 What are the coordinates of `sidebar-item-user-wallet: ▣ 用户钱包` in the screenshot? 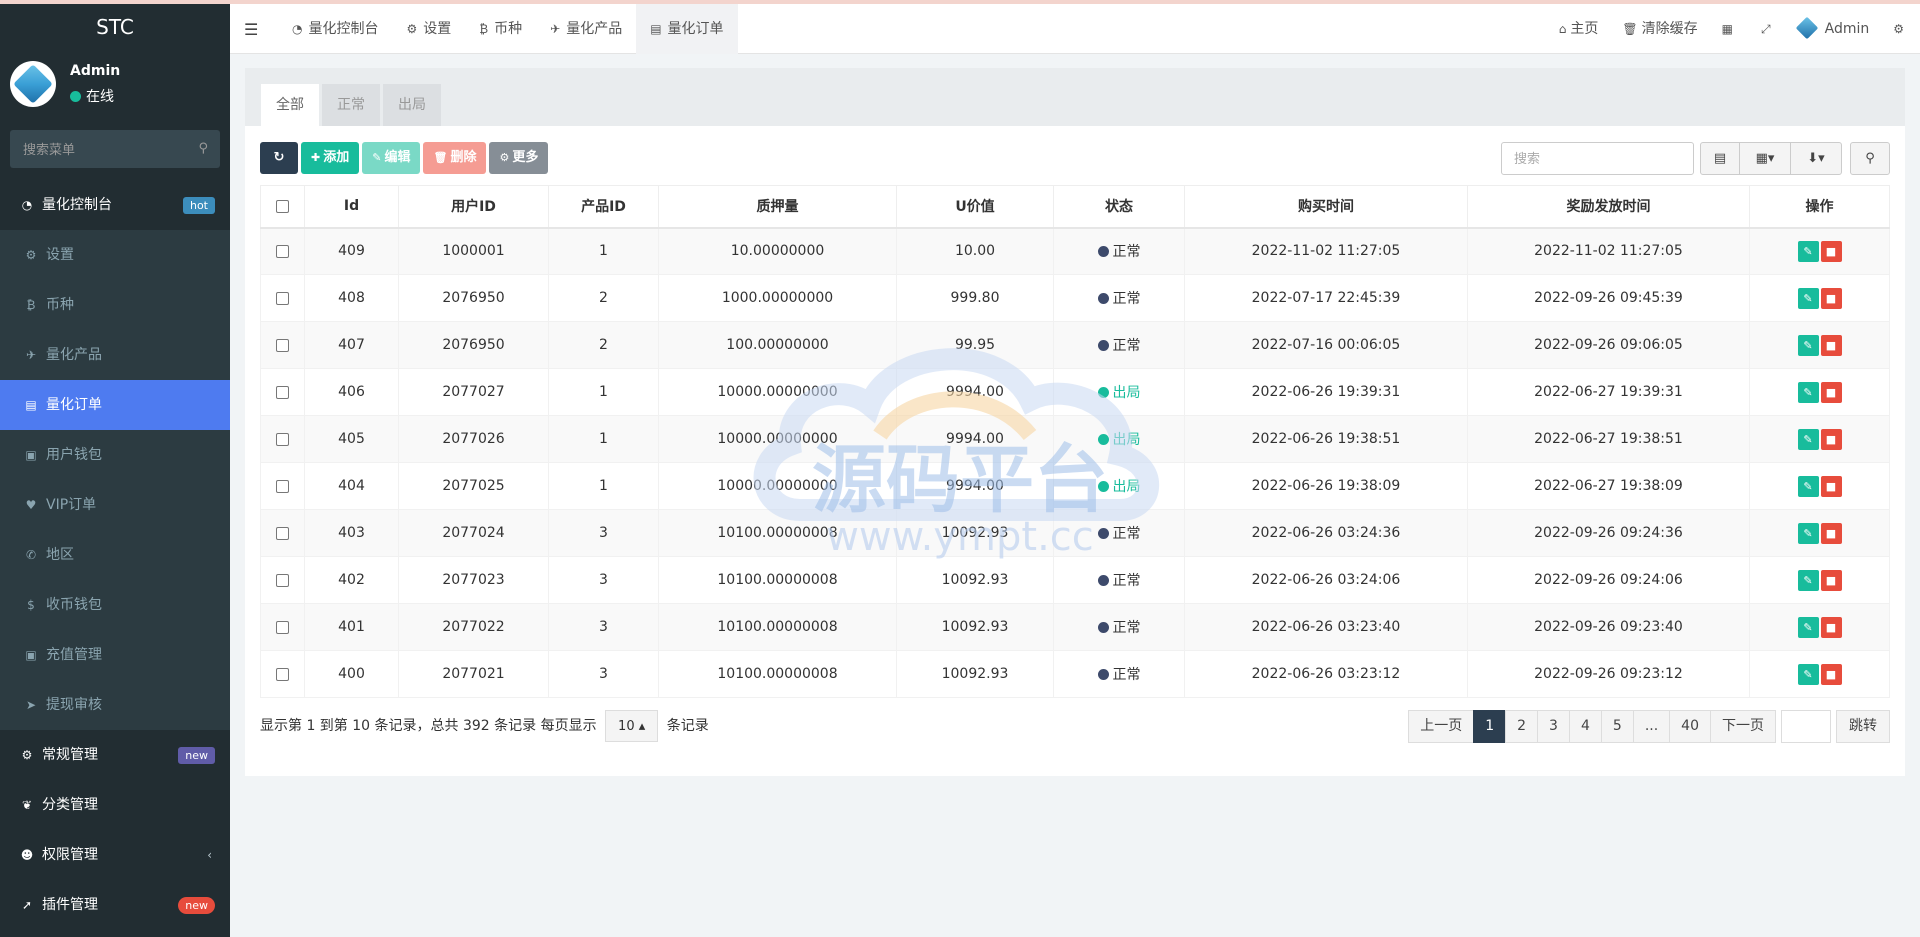 It's located at (115, 455).